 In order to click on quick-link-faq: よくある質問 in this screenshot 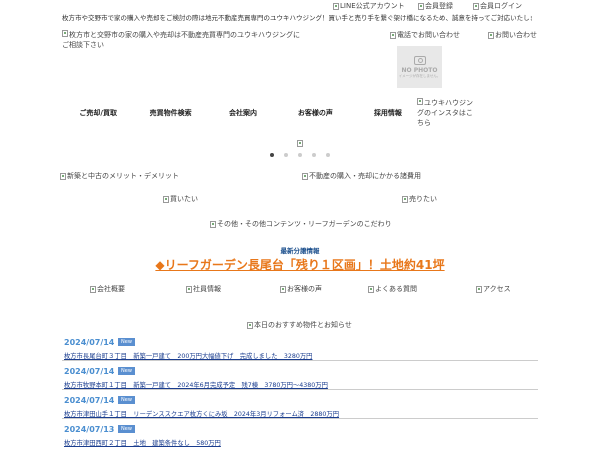, I will do `click(392, 289)`.